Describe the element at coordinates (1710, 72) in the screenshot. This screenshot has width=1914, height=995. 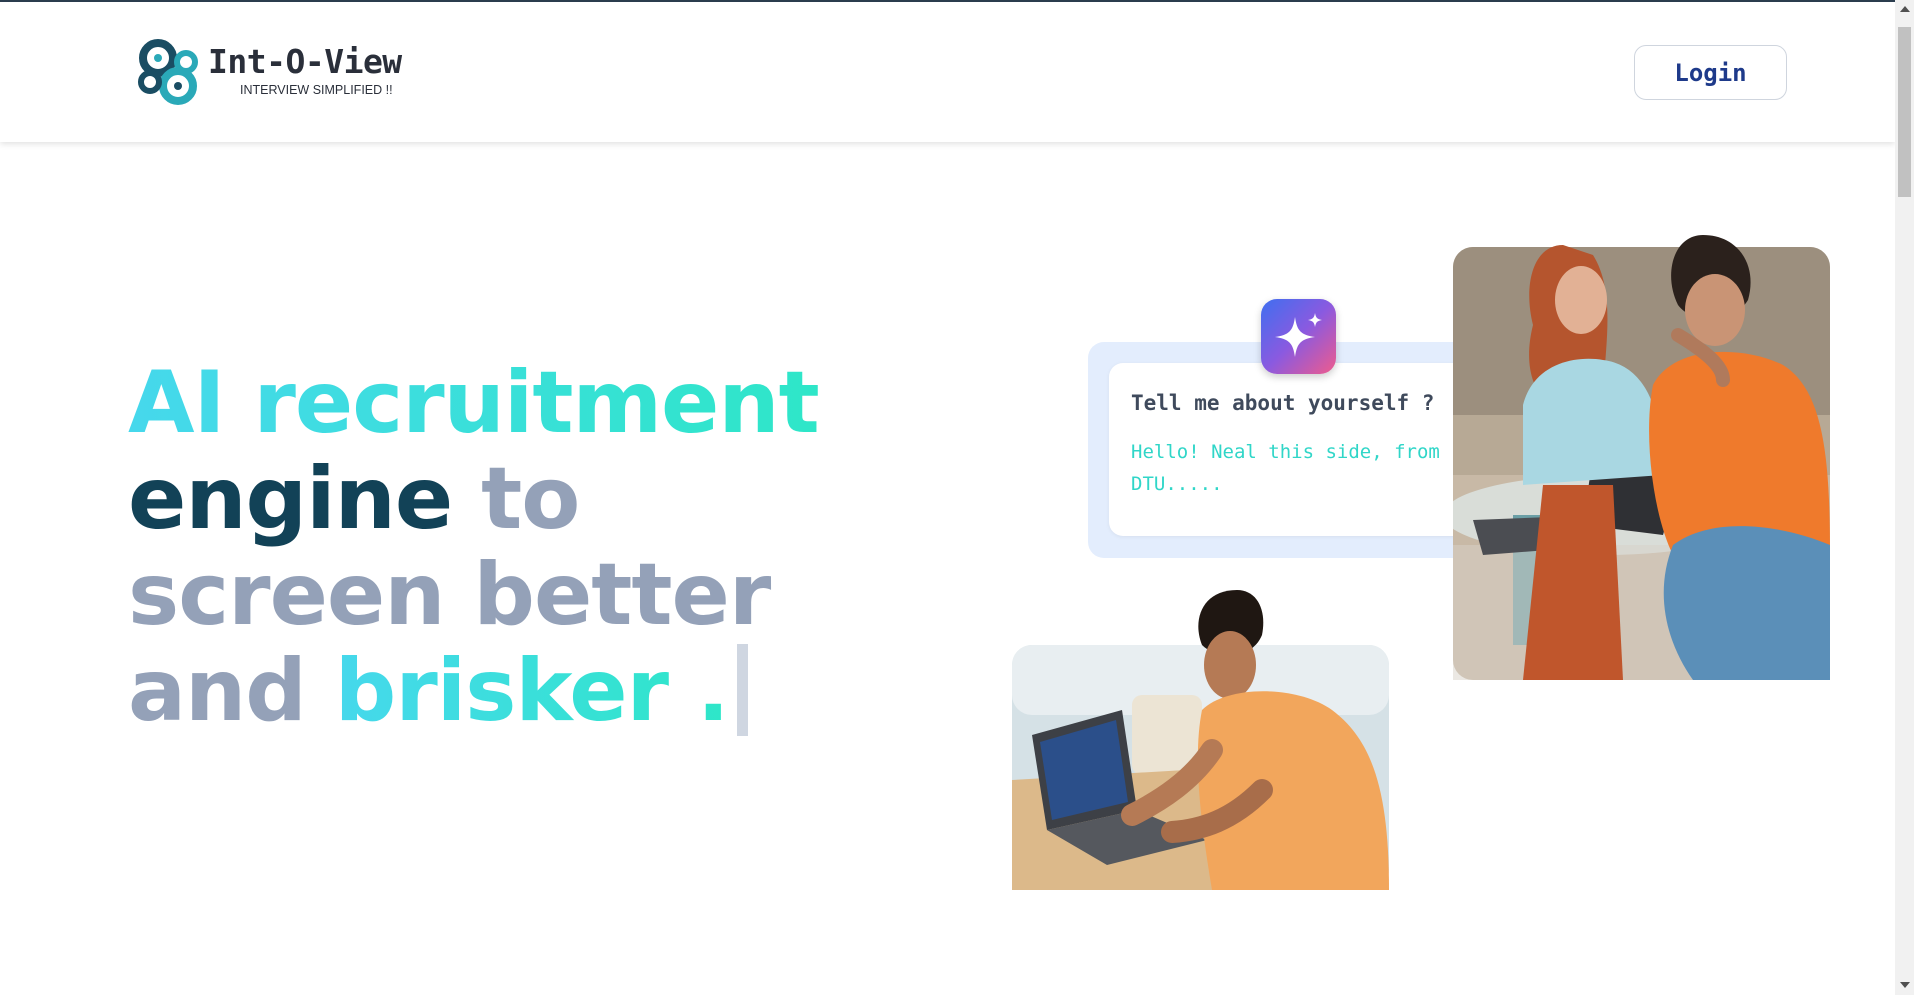
I see `login-button: Login` at that location.